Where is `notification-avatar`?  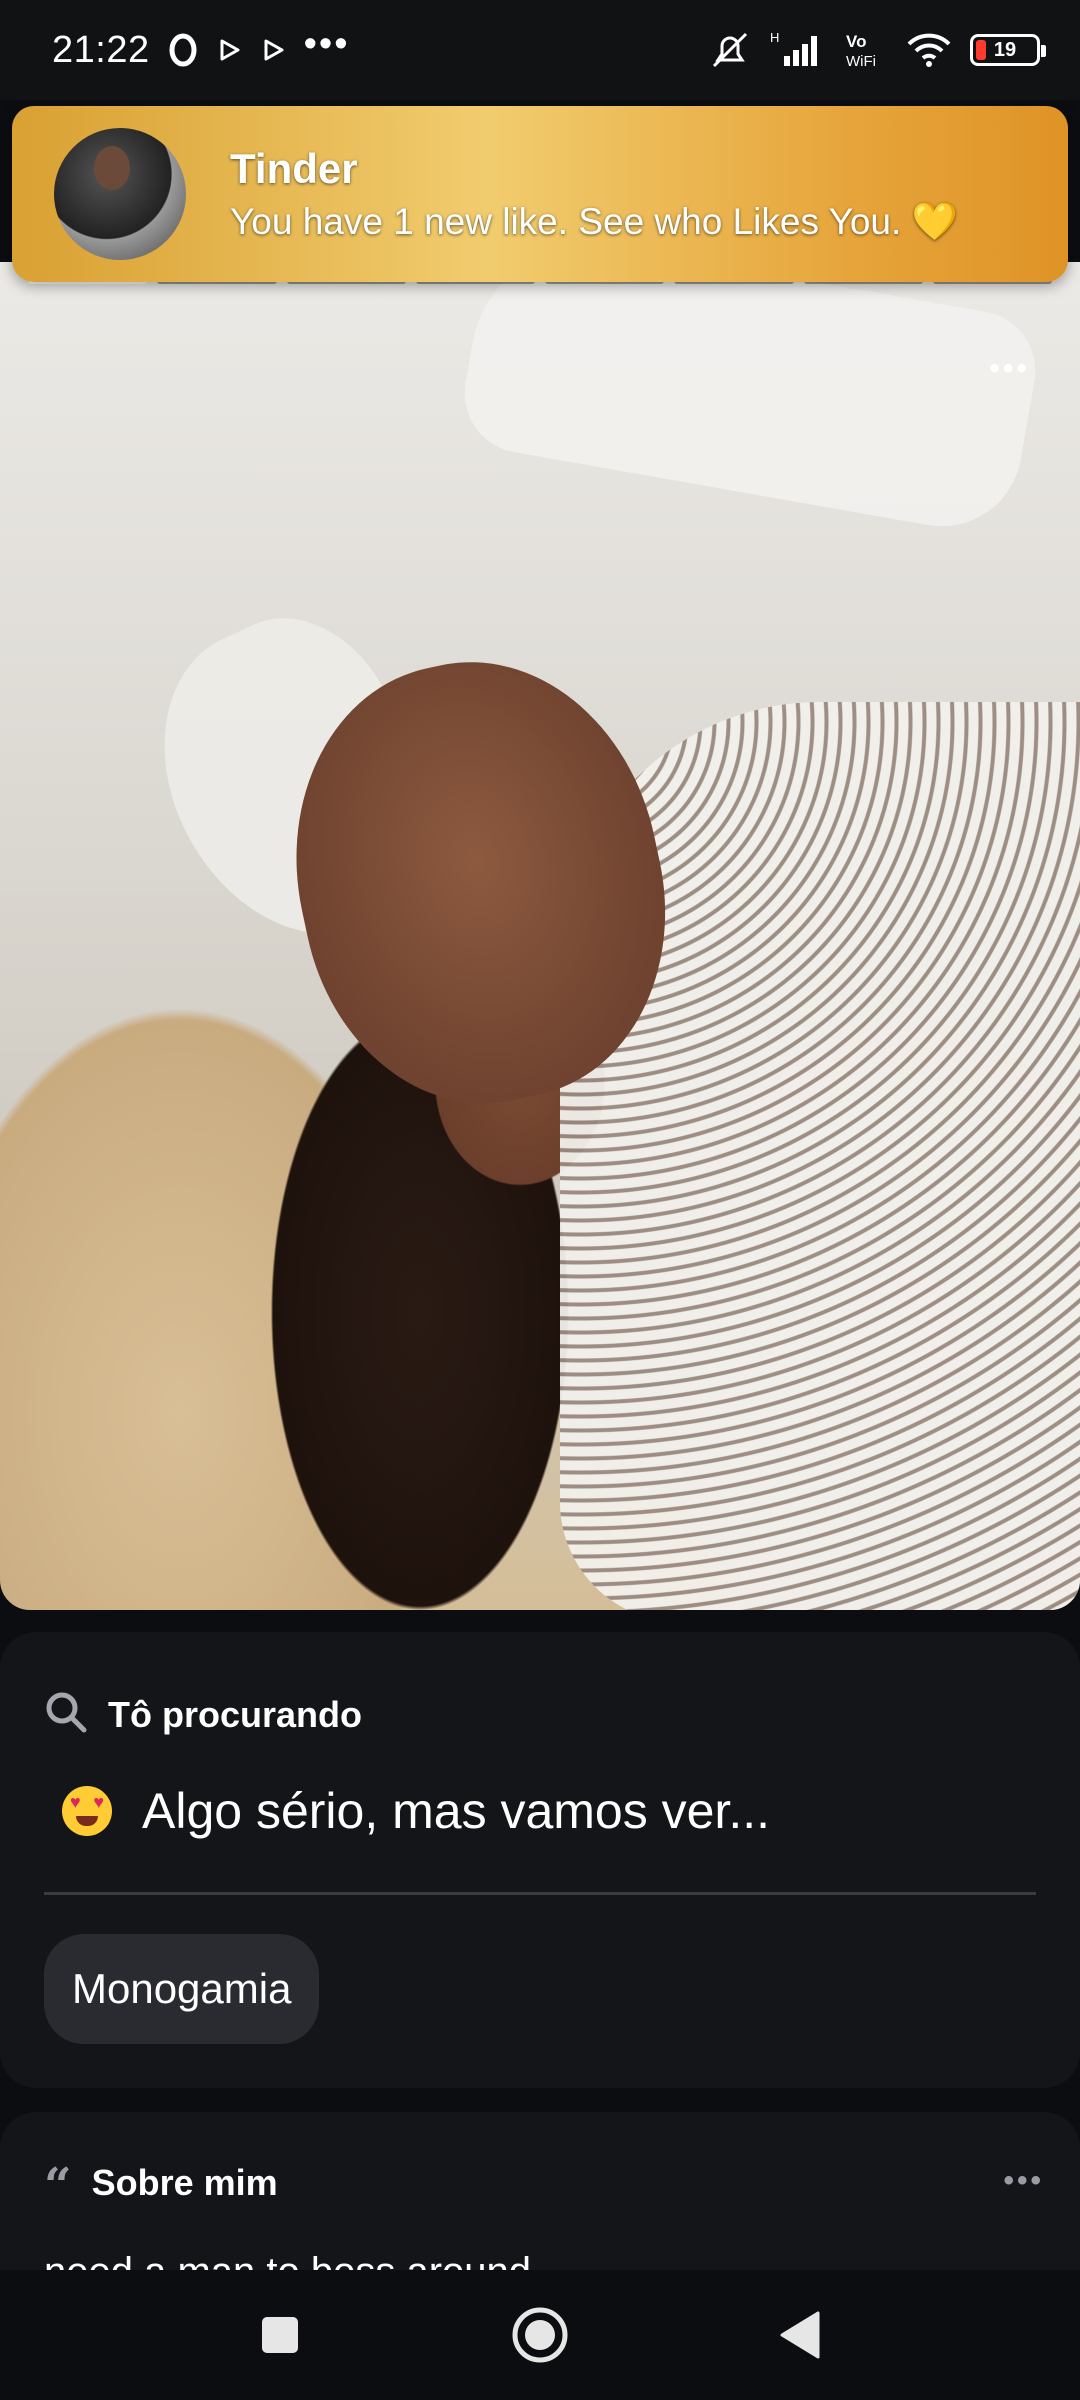
notification-avatar is located at coordinates (120, 194).